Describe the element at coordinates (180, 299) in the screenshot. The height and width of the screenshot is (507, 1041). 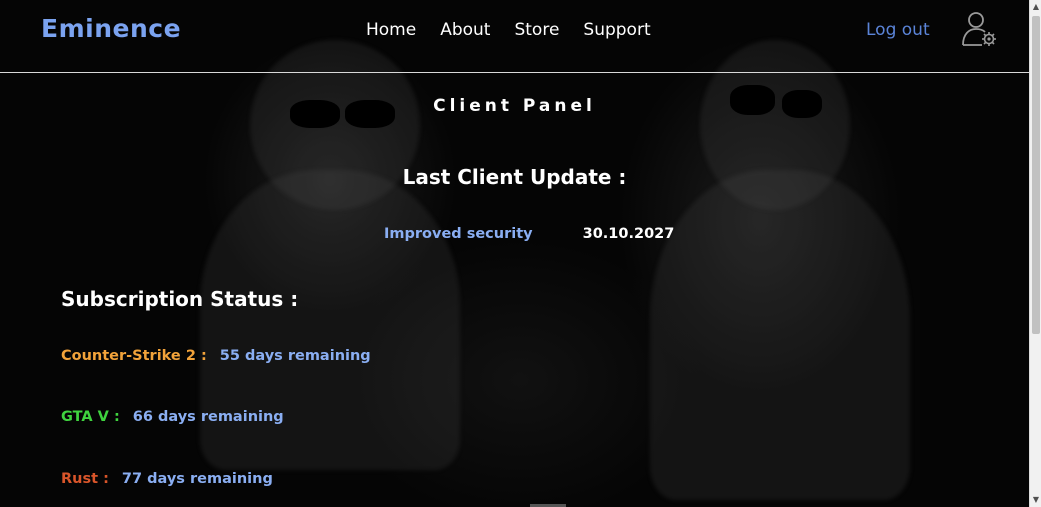
I see `subscription-heading: Subscription Status :` at that location.